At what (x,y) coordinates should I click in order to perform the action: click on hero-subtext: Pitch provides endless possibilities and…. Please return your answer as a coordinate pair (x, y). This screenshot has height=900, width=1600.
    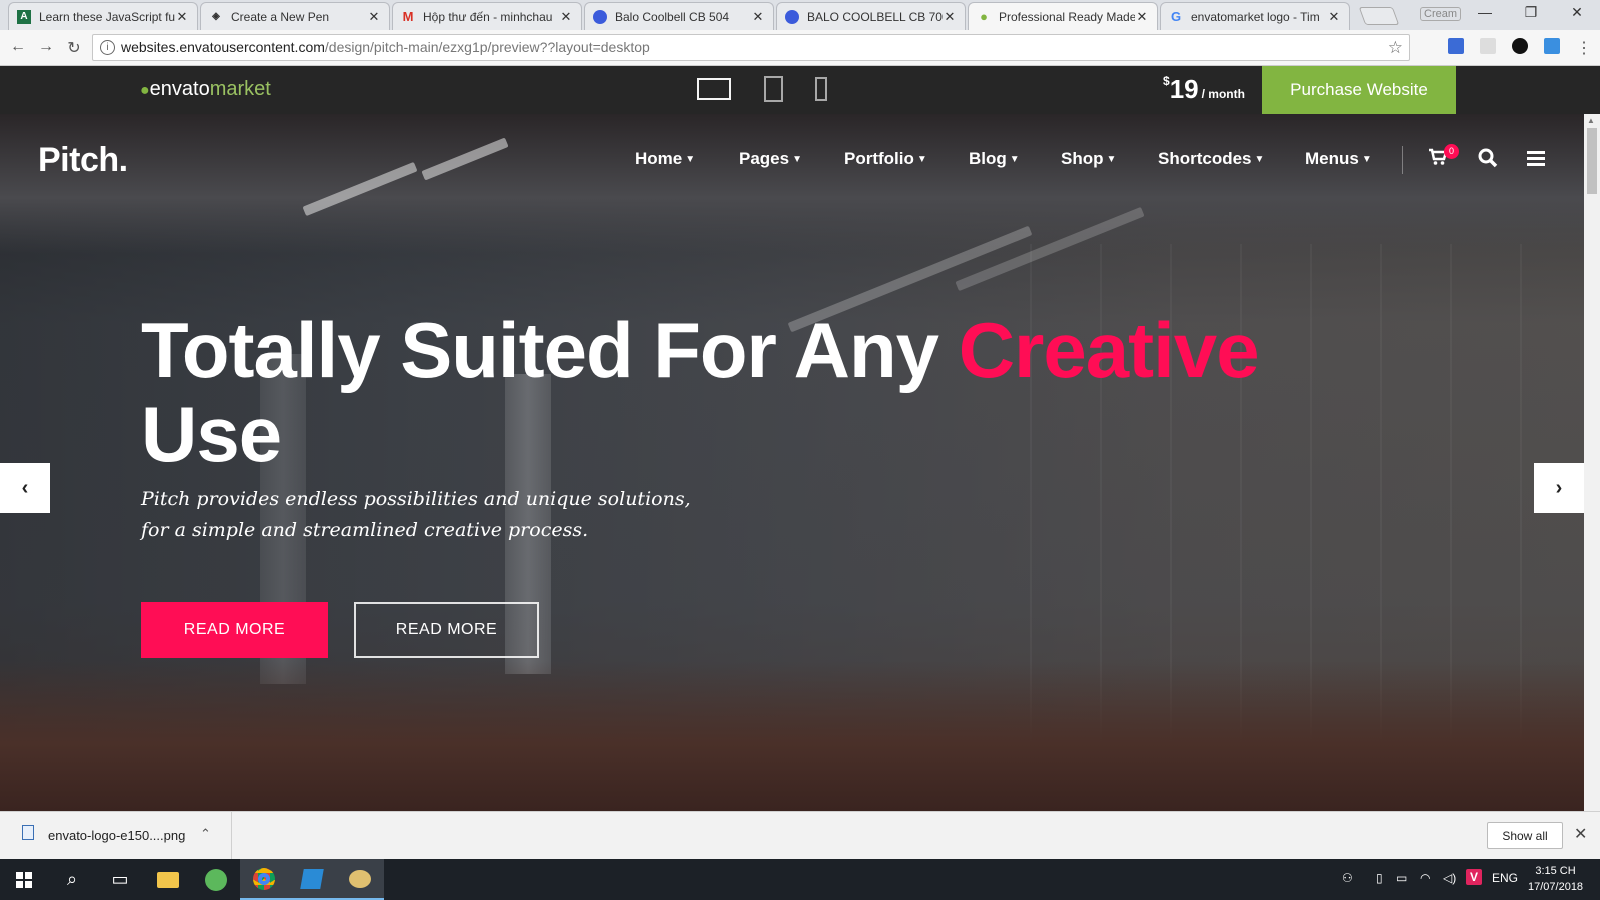
    Looking at the image, I should click on (416, 515).